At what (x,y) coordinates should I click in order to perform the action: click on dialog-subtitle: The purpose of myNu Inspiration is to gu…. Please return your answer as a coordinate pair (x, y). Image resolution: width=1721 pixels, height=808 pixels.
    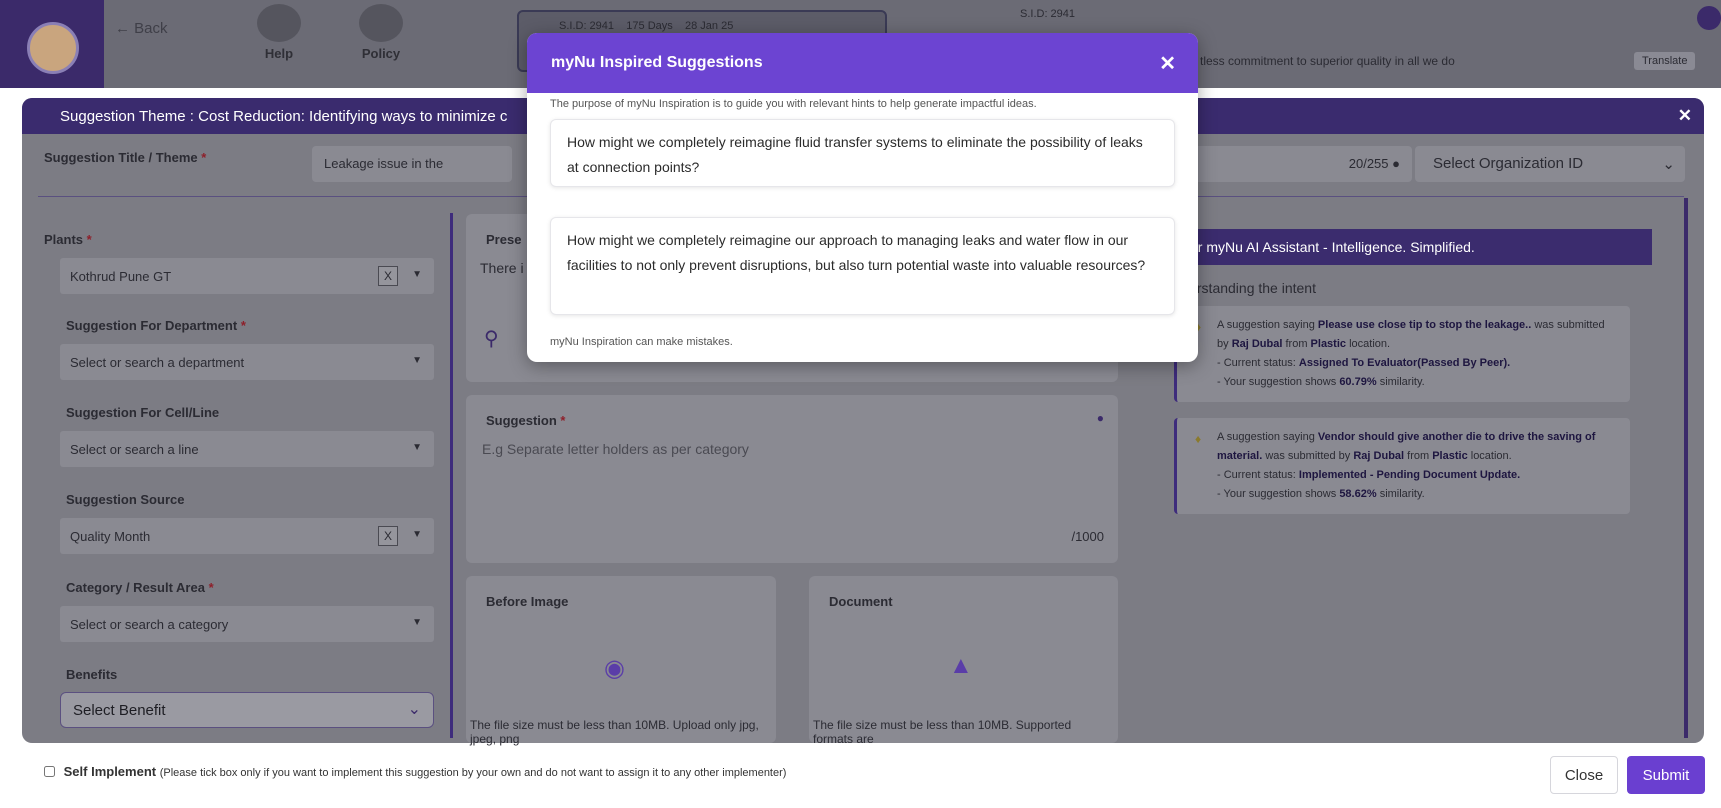
    Looking at the image, I should click on (793, 104).